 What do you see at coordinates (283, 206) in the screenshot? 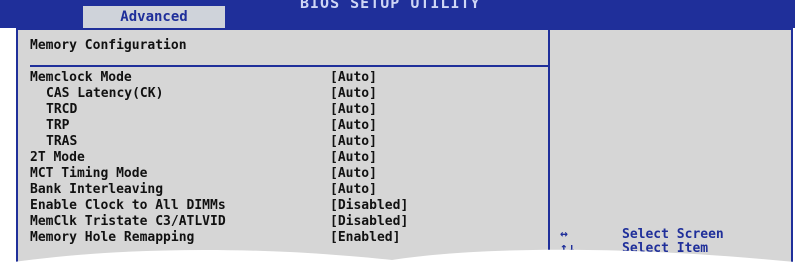
I see `setting-row: Enable Clock to All DIMMs [Disabled]` at bounding box center [283, 206].